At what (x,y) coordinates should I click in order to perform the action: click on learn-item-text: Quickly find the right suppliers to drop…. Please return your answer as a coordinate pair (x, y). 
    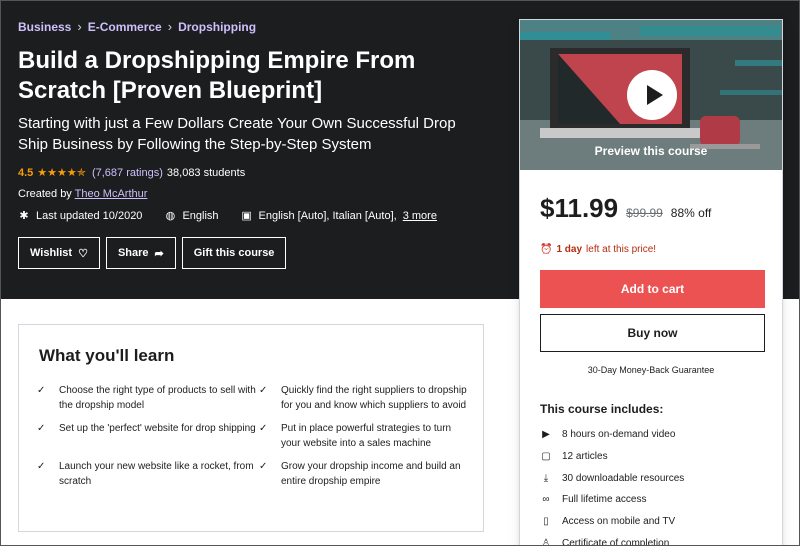
    Looking at the image, I should click on (374, 398).